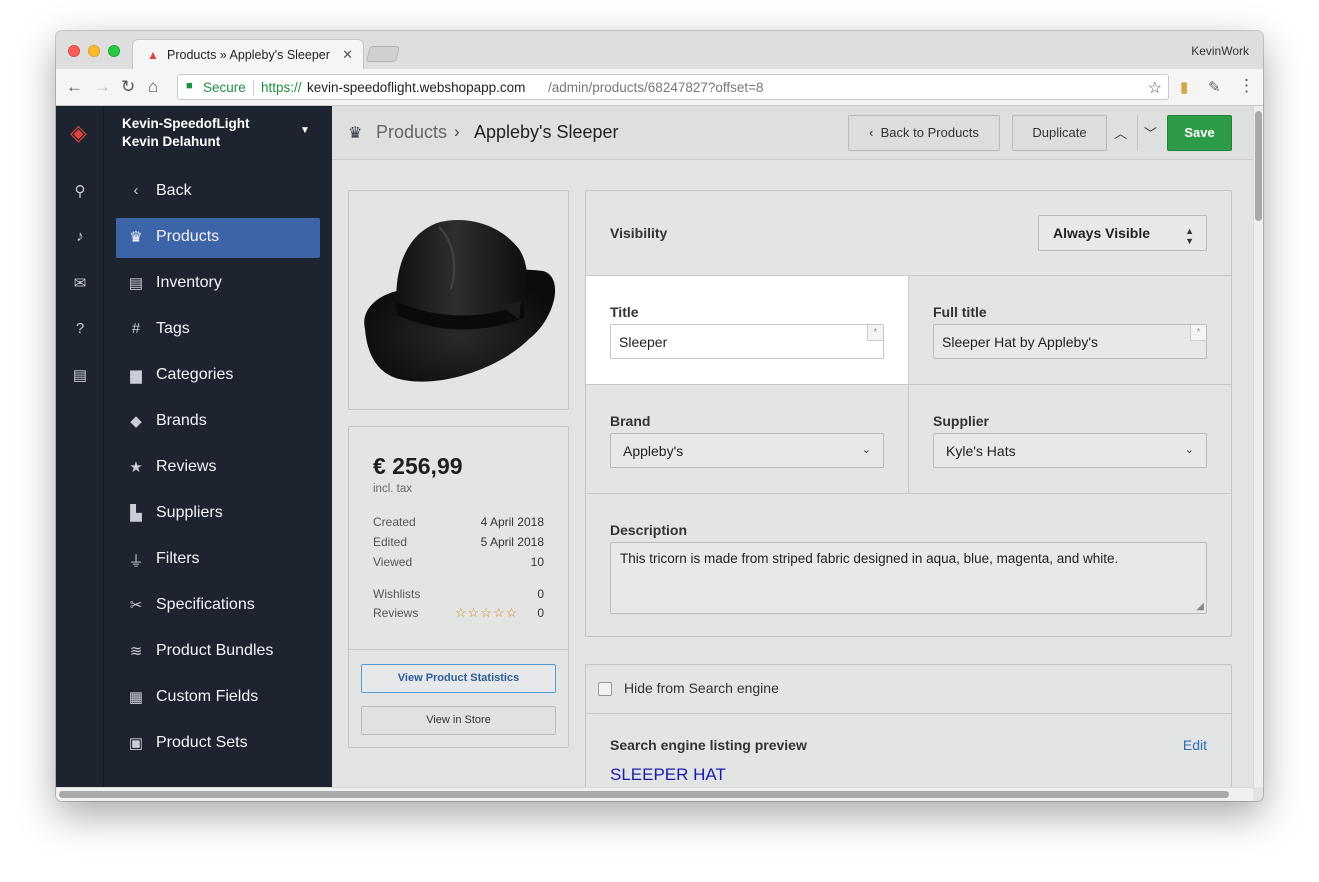 The height and width of the screenshot is (882, 1319). Describe the element at coordinates (153, 87) in the screenshot. I see `home-icon: ⌂` at that location.